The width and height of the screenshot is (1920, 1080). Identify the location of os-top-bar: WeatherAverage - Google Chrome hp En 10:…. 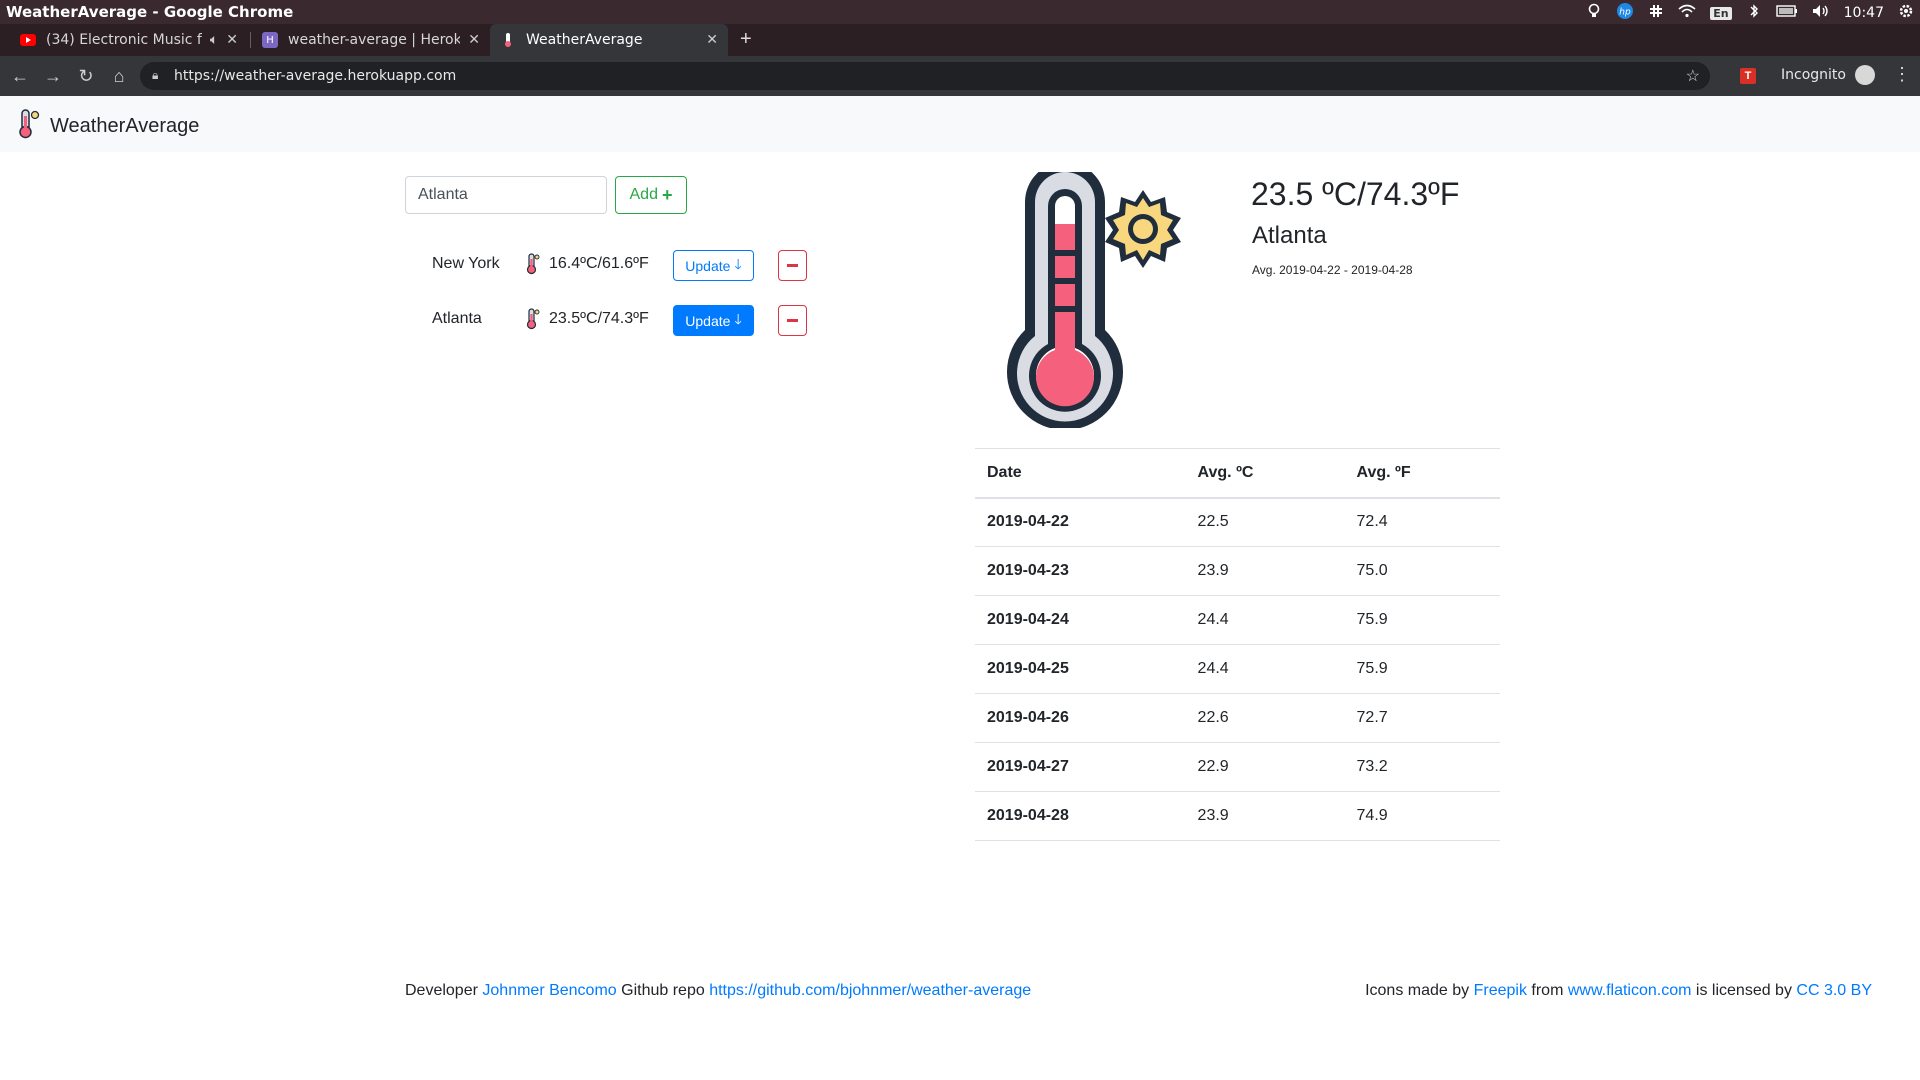
(960, 12).